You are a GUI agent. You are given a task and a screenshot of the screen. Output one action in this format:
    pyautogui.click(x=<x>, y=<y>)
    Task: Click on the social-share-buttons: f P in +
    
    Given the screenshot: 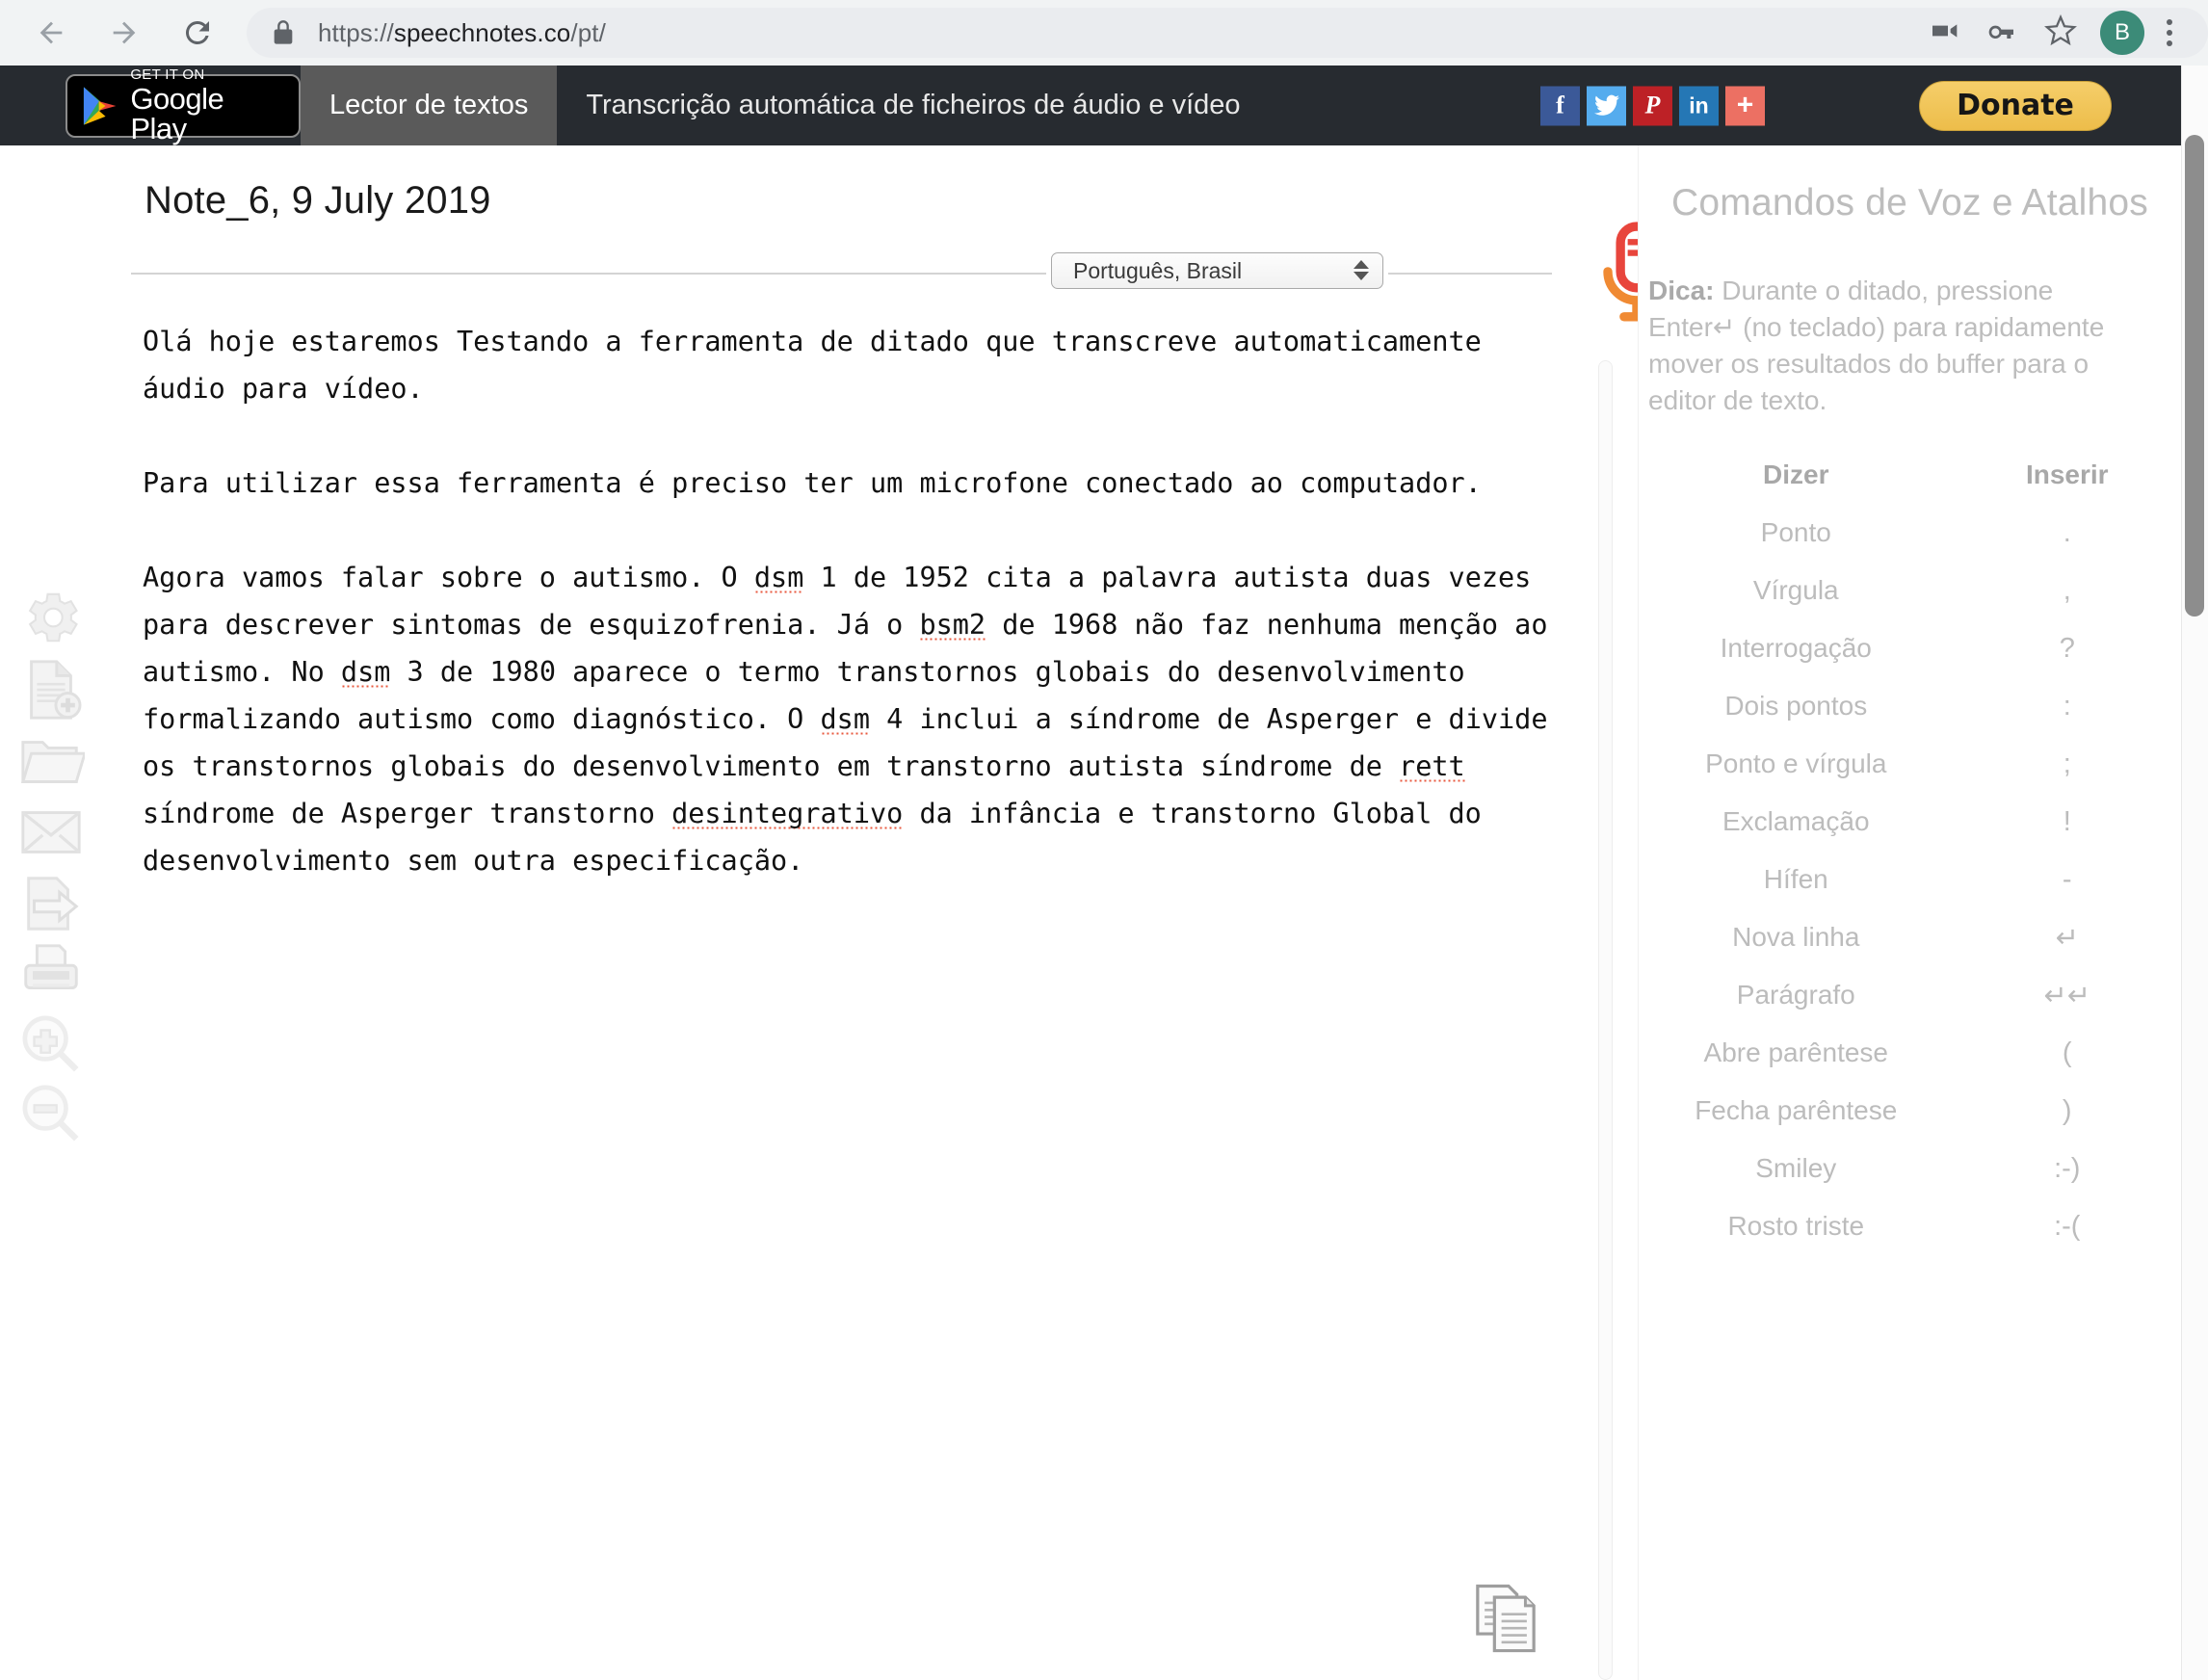 What is the action you would take?
    pyautogui.click(x=1652, y=105)
    